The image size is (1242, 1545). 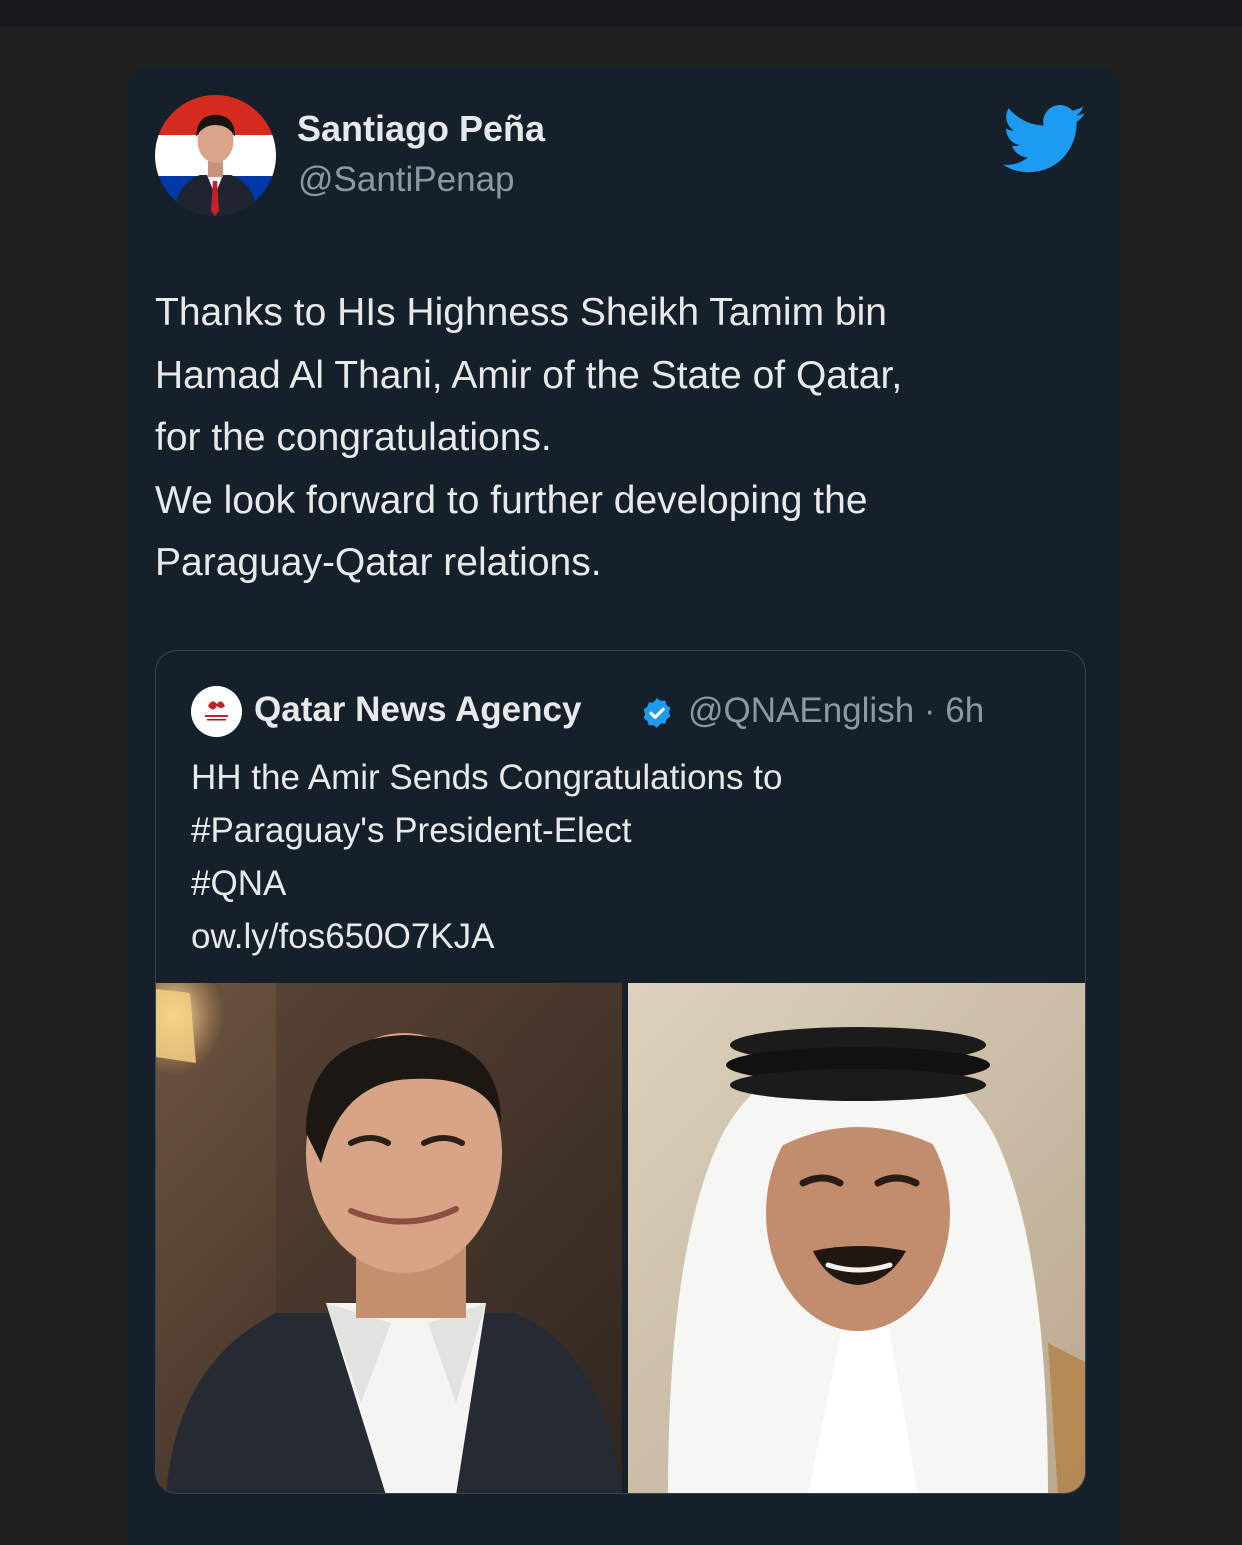 I want to click on photo-left, so click(x=389, y=1238).